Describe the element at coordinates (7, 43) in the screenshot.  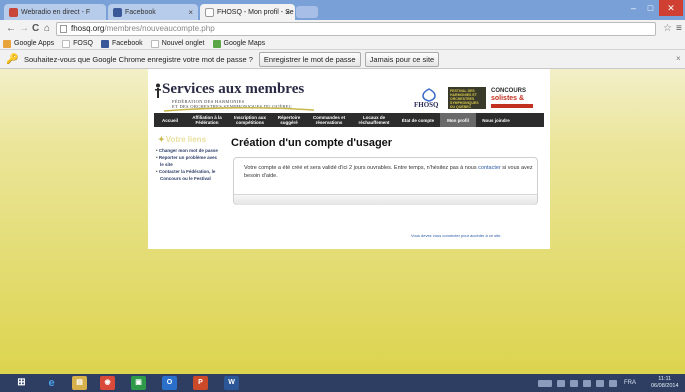
I see `apps-grid-icon` at that location.